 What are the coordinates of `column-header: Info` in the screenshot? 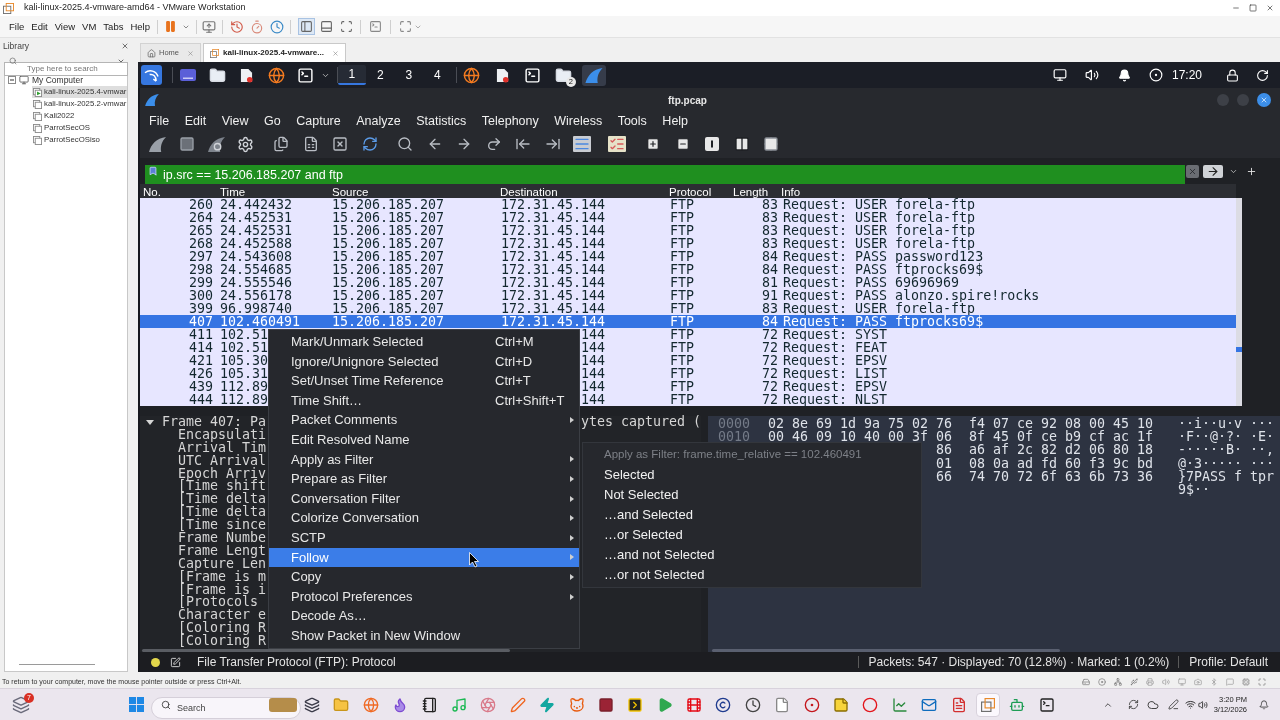 It's located at (791, 192).